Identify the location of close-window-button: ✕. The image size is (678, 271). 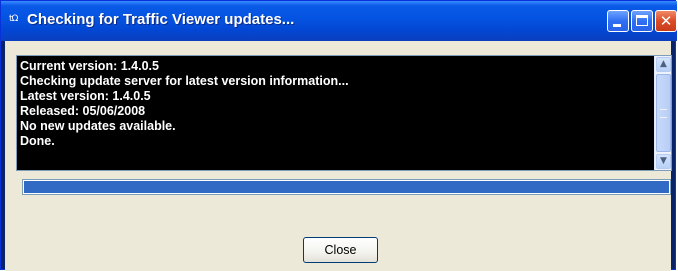
(666, 21).